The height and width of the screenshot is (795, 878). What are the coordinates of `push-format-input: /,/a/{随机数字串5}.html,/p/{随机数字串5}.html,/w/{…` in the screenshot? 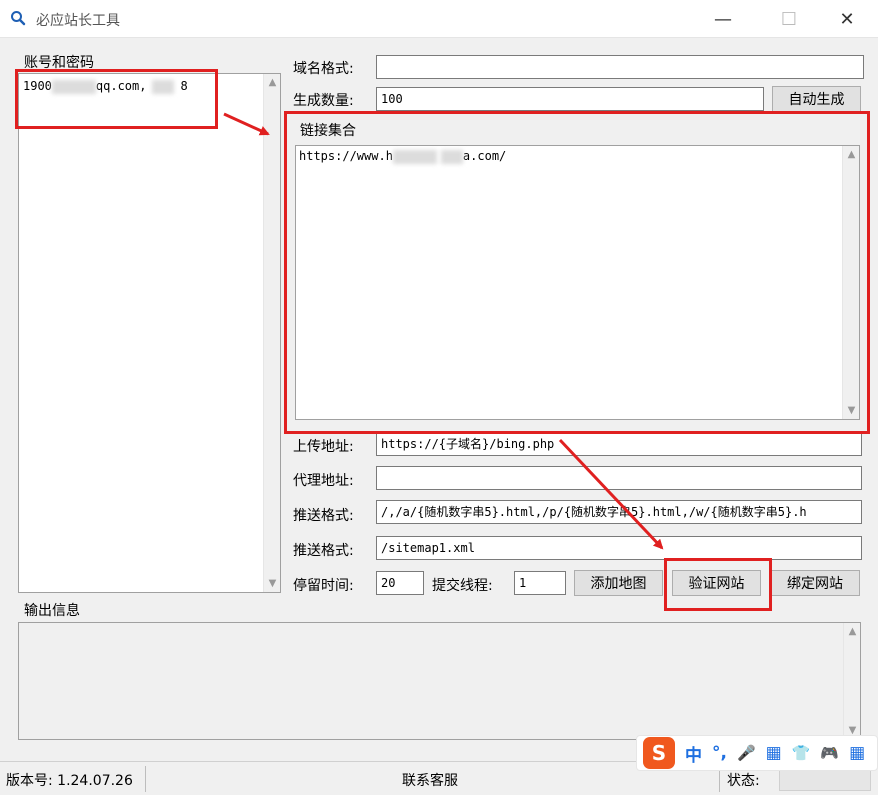 It's located at (619, 512).